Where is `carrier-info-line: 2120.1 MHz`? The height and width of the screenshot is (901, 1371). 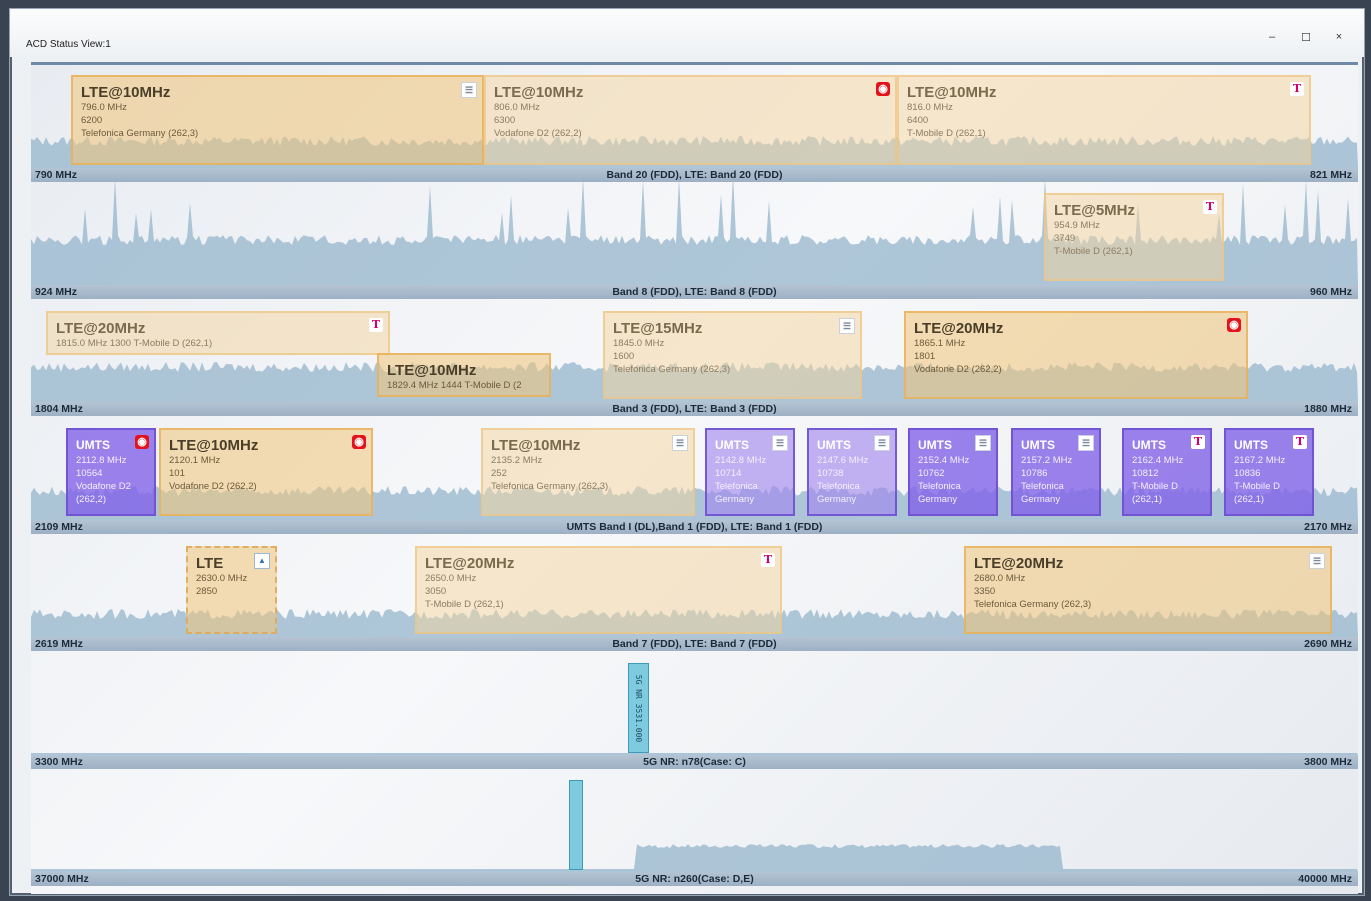
carrier-info-line: 2120.1 MHz is located at coordinates (195, 460).